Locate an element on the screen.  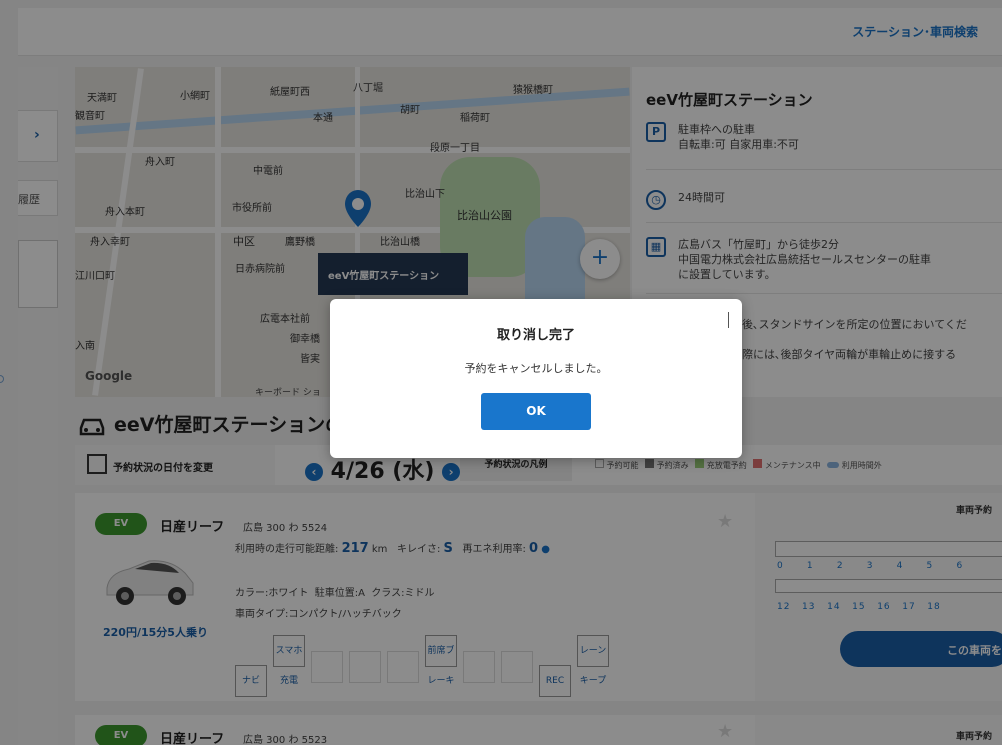
cancel-complete-dialog: 取り消し完了 予約をキャンセルしました。 OK is located at coordinates (536, 378).